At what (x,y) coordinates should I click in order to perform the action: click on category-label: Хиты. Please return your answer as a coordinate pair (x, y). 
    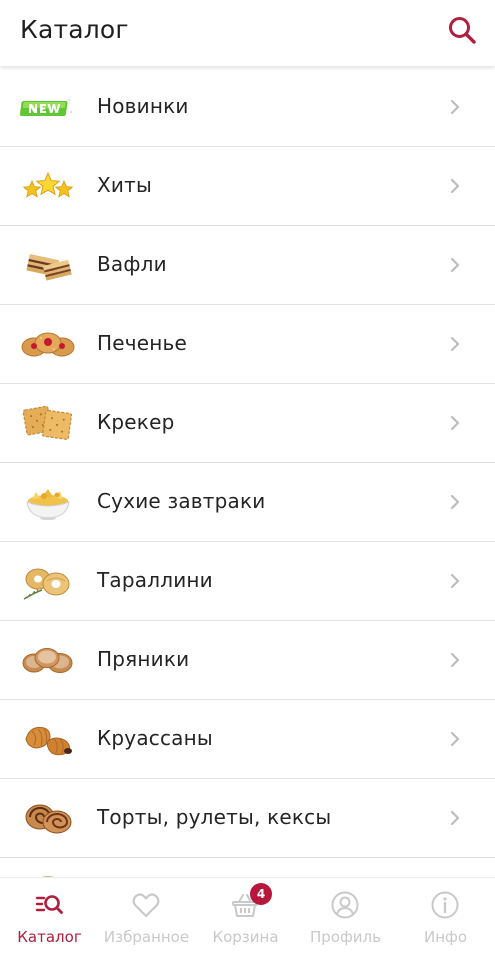
    Looking at the image, I should click on (124, 185).